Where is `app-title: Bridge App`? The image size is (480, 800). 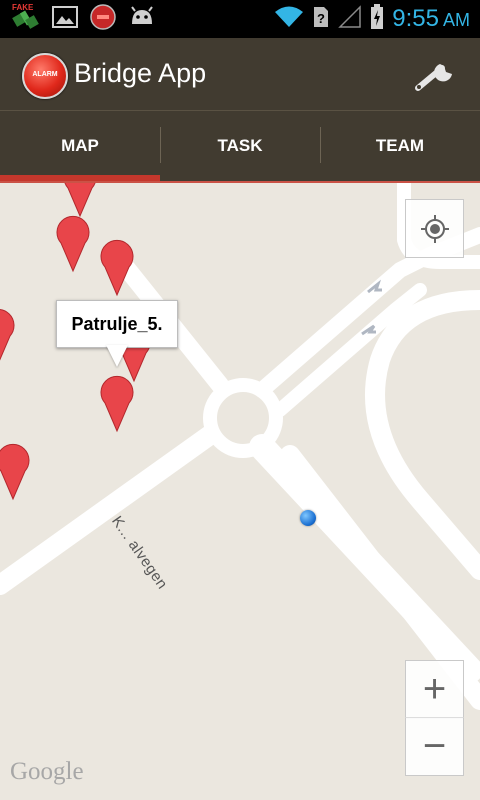 app-title: Bridge App is located at coordinates (140, 73).